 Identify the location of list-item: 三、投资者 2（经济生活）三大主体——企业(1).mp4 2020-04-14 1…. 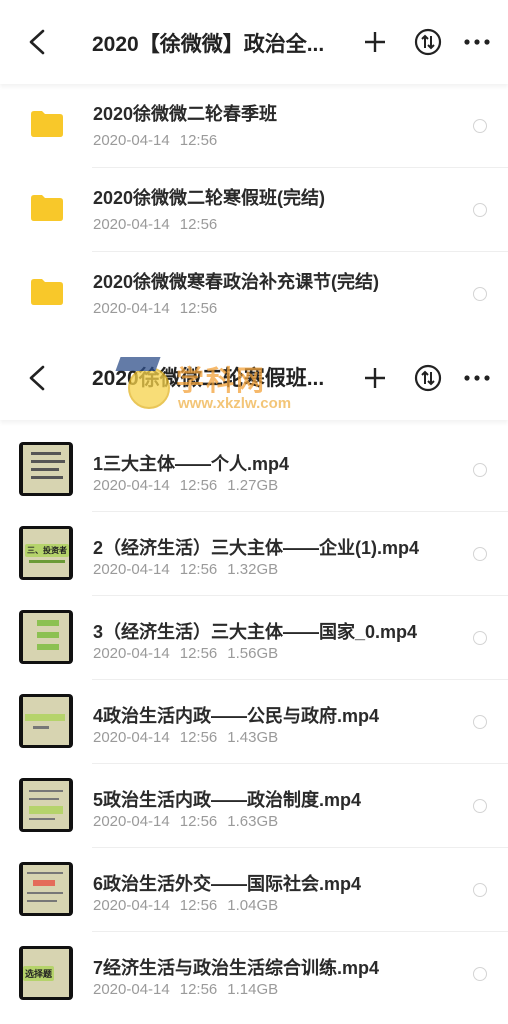
(254, 554).